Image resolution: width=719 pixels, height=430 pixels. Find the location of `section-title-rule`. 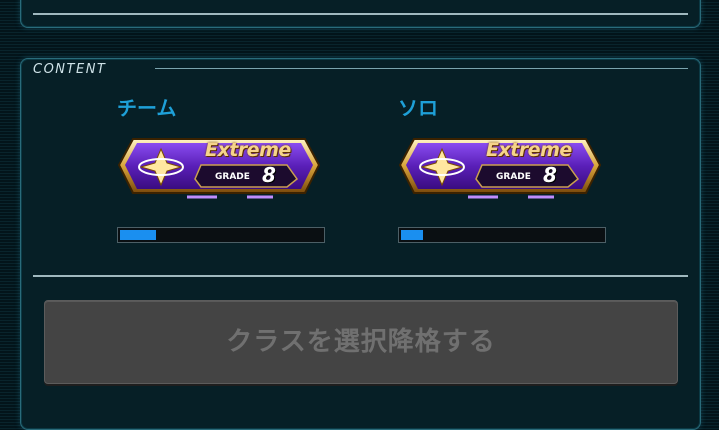

section-title-rule is located at coordinates (421, 68).